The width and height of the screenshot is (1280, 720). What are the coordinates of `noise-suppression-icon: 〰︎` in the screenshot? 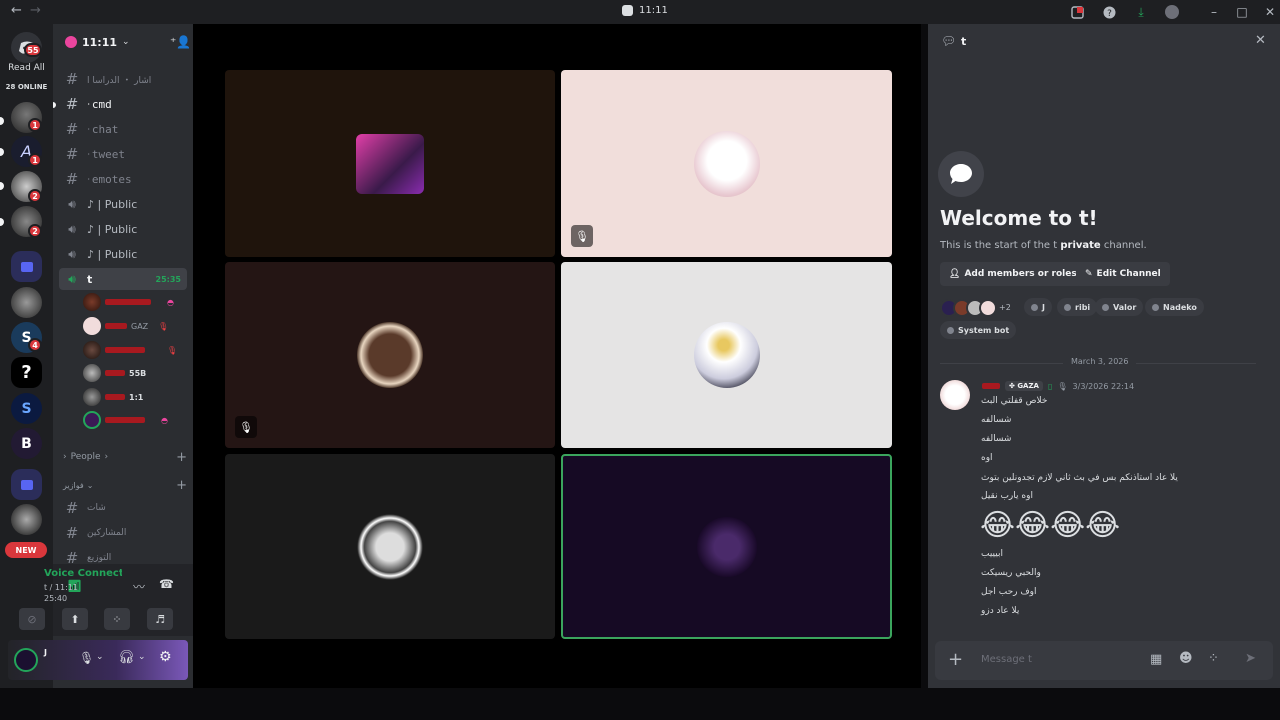 It's located at (139, 586).